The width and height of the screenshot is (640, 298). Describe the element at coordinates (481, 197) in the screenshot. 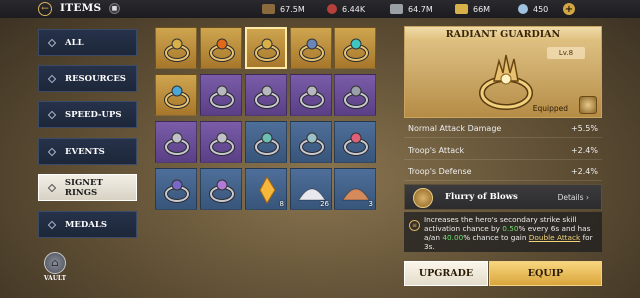

I see `skill-name: Flurry of Blows` at that location.